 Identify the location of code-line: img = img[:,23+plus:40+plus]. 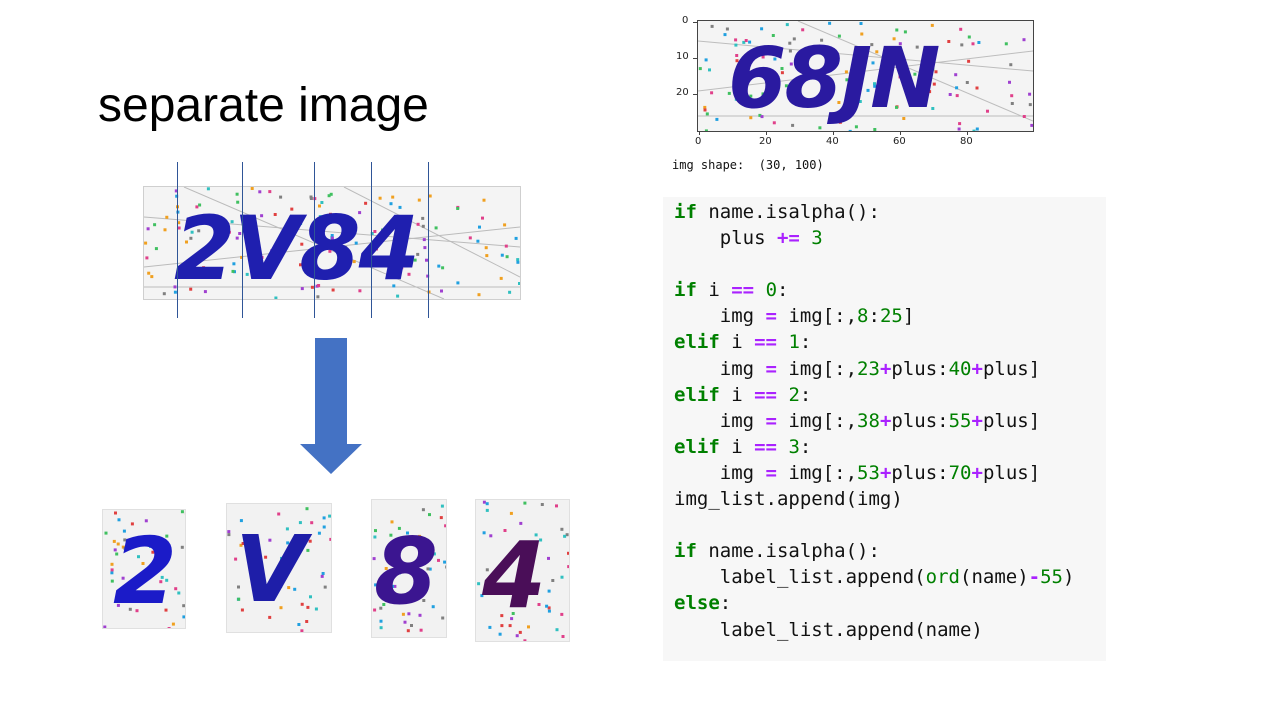
(857, 368).